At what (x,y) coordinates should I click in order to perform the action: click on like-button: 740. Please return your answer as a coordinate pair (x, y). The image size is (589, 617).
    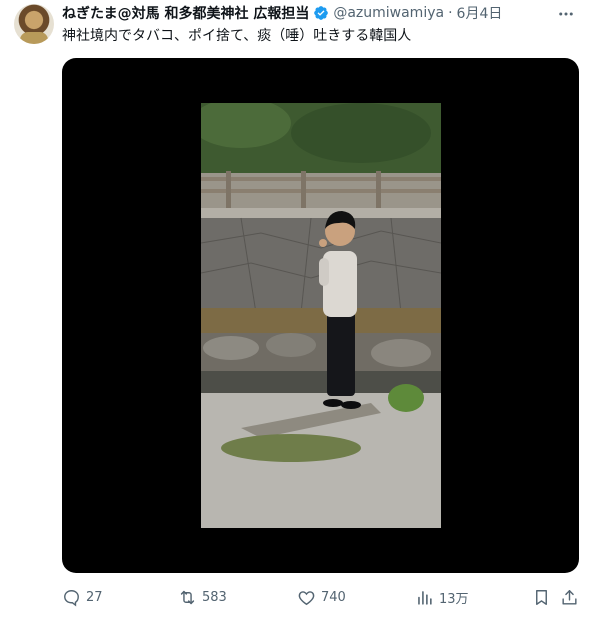
    Looking at the image, I should click on (321, 597).